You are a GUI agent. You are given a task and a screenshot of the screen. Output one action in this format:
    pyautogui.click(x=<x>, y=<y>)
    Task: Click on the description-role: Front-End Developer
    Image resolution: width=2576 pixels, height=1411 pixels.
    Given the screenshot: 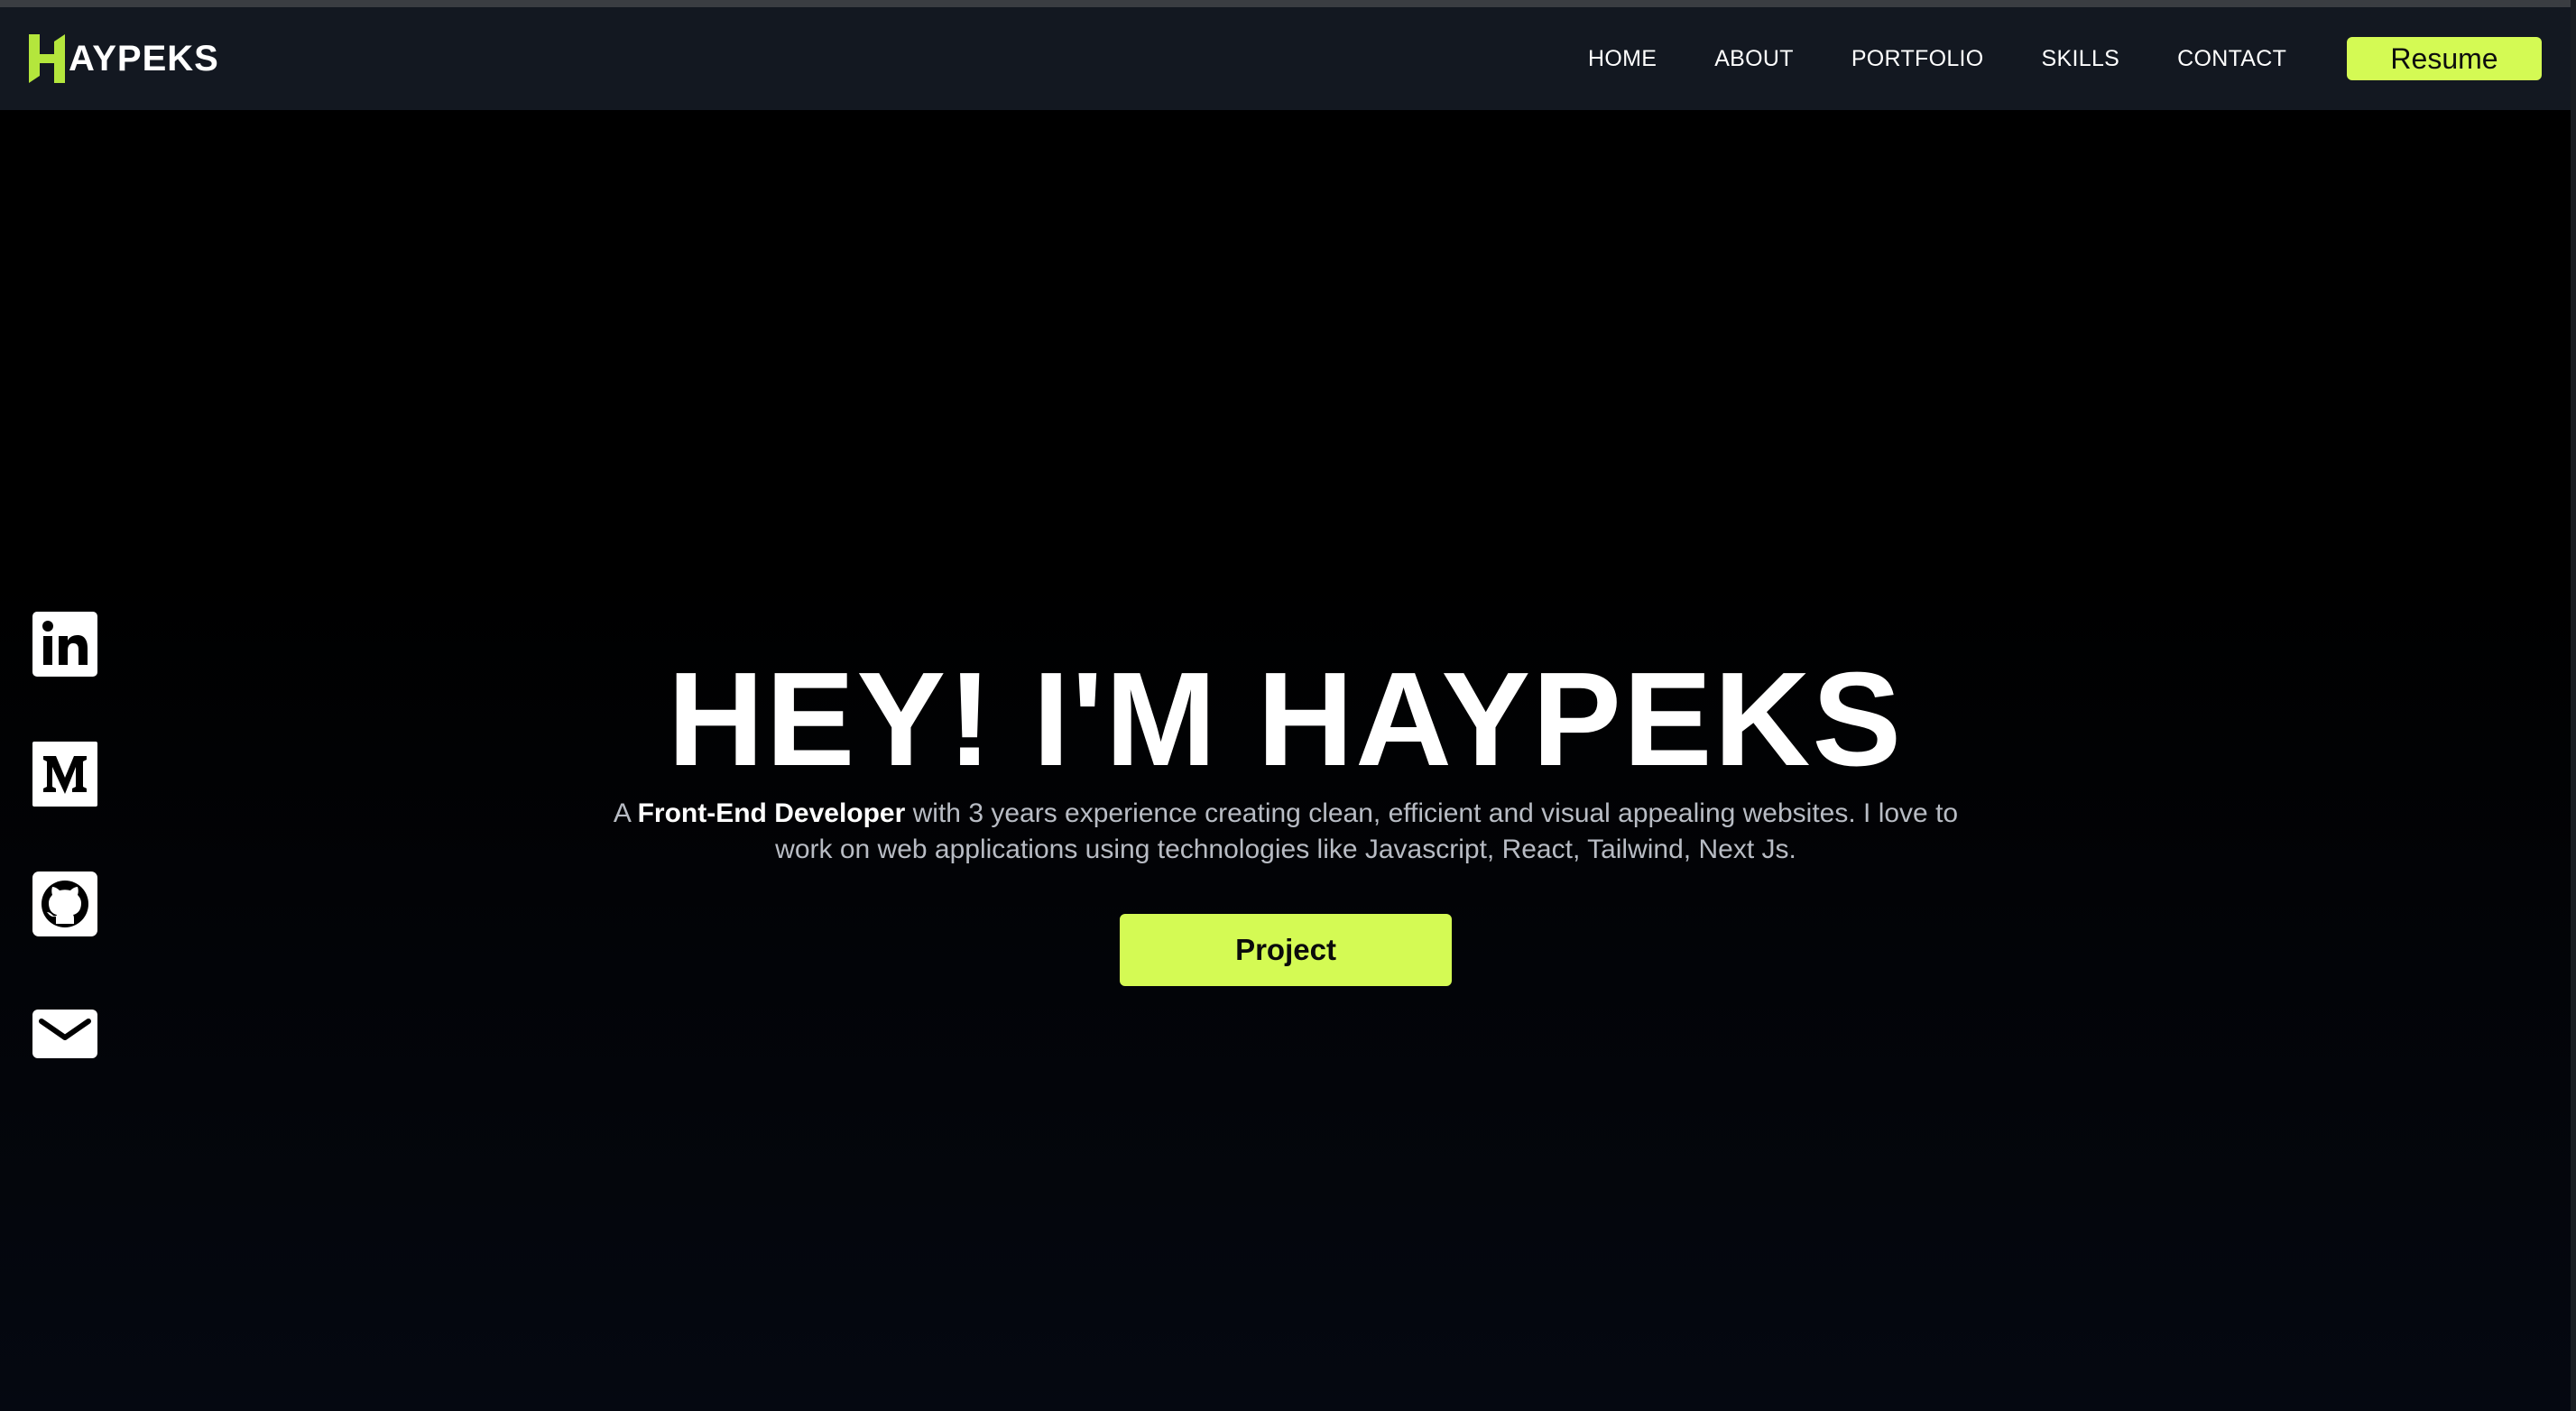 What is the action you would take?
    pyautogui.click(x=771, y=813)
    